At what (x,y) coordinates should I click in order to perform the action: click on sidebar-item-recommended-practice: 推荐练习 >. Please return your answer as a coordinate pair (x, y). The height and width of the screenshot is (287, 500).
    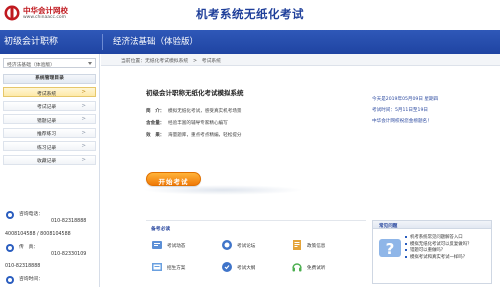
    Looking at the image, I should click on (49, 132).